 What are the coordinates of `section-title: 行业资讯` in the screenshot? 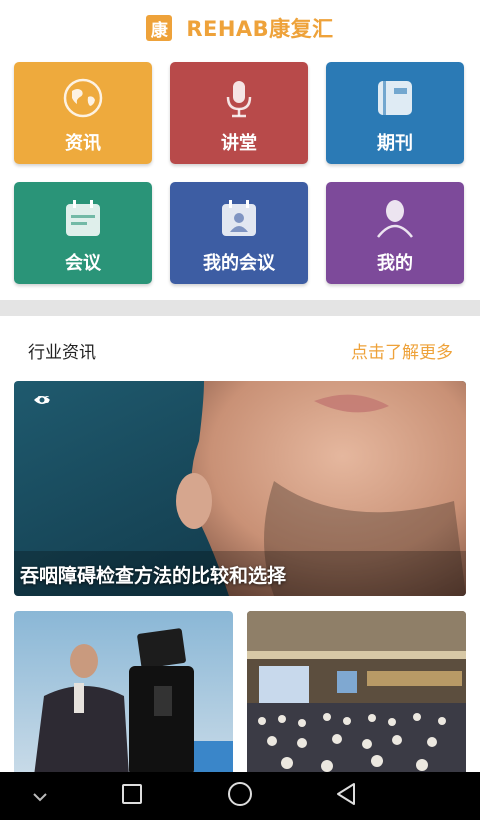 It's located at (62, 353).